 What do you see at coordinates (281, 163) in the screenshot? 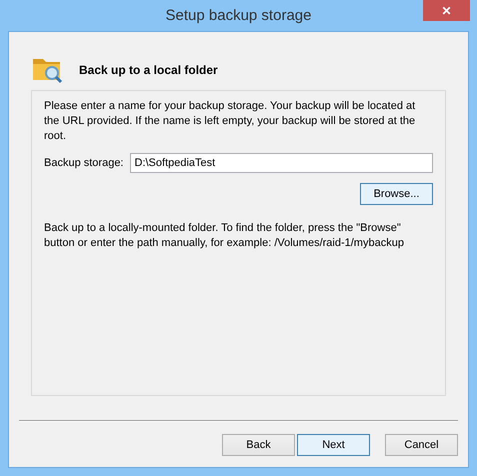
I see `backup-storage-field: D:\SoftpediaTest` at bounding box center [281, 163].